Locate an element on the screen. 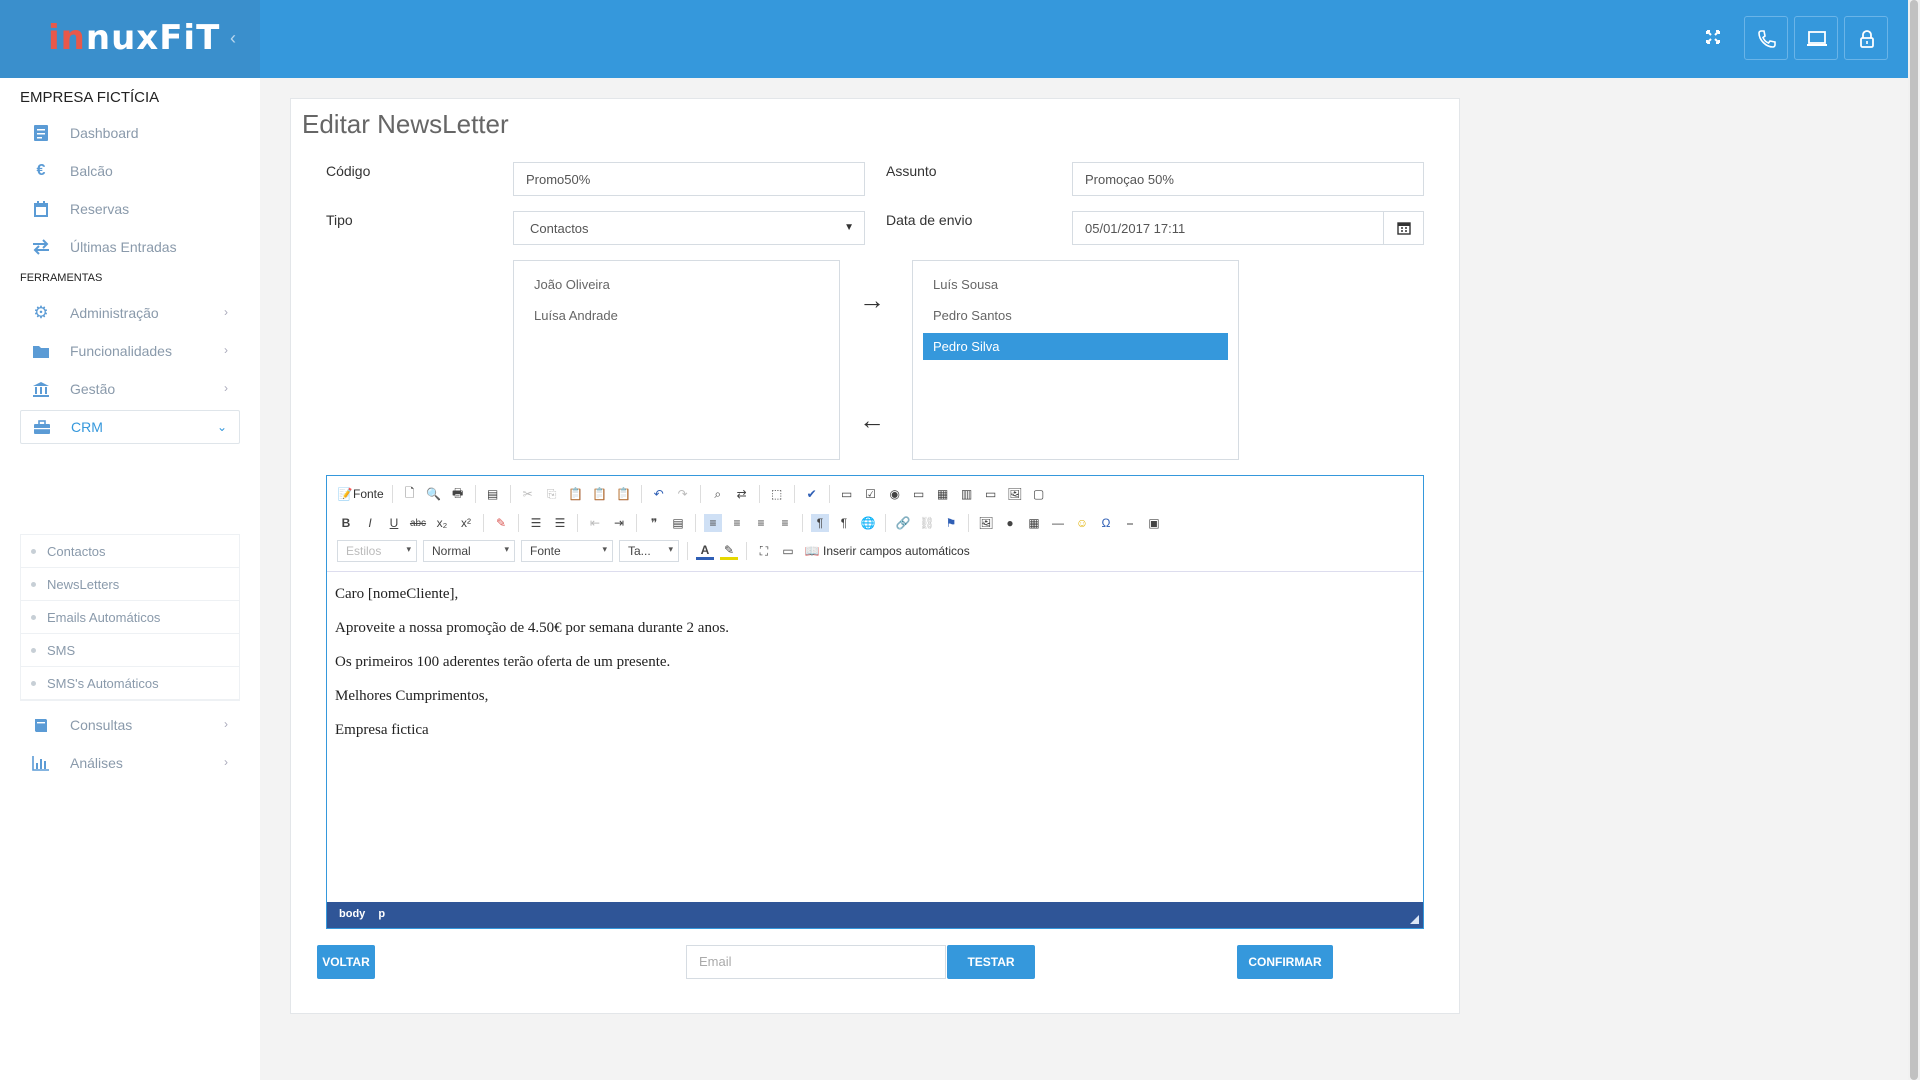  div-container-icon: ▤ is located at coordinates (678, 523).